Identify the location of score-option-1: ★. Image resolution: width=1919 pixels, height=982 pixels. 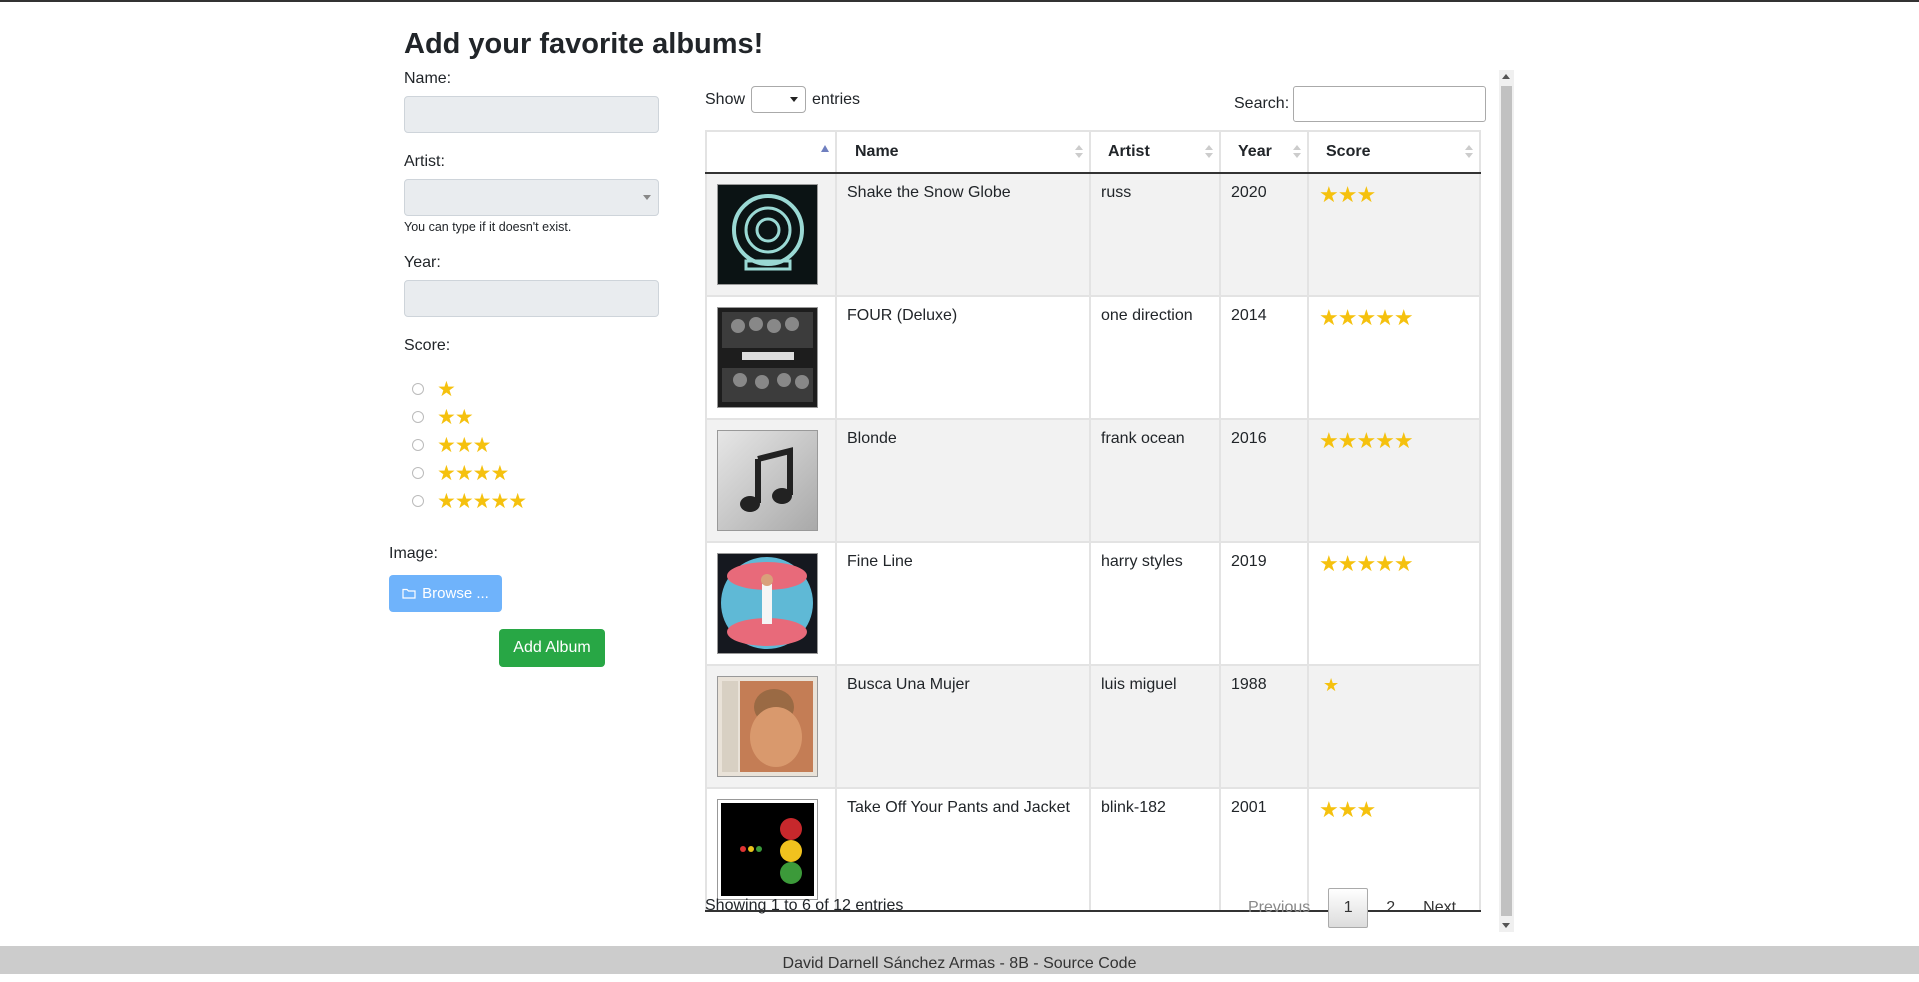
(536, 389).